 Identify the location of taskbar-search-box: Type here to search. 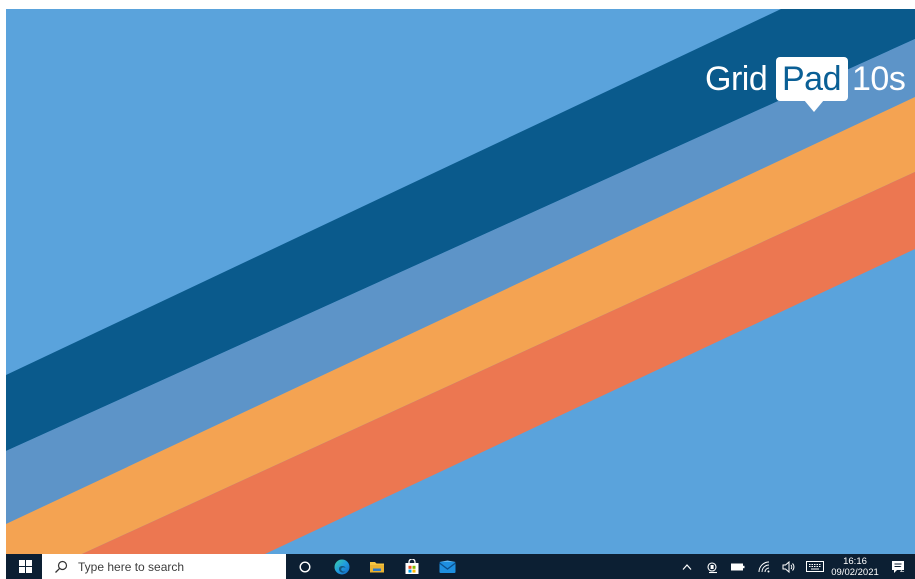
(164, 566).